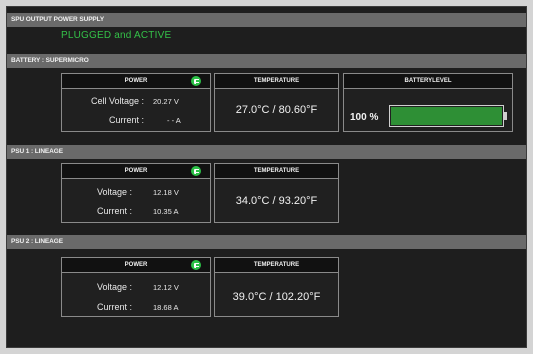  What do you see at coordinates (174, 120) in the screenshot?
I see `battery-current-value: - - A` at bounding box center [174, 120].